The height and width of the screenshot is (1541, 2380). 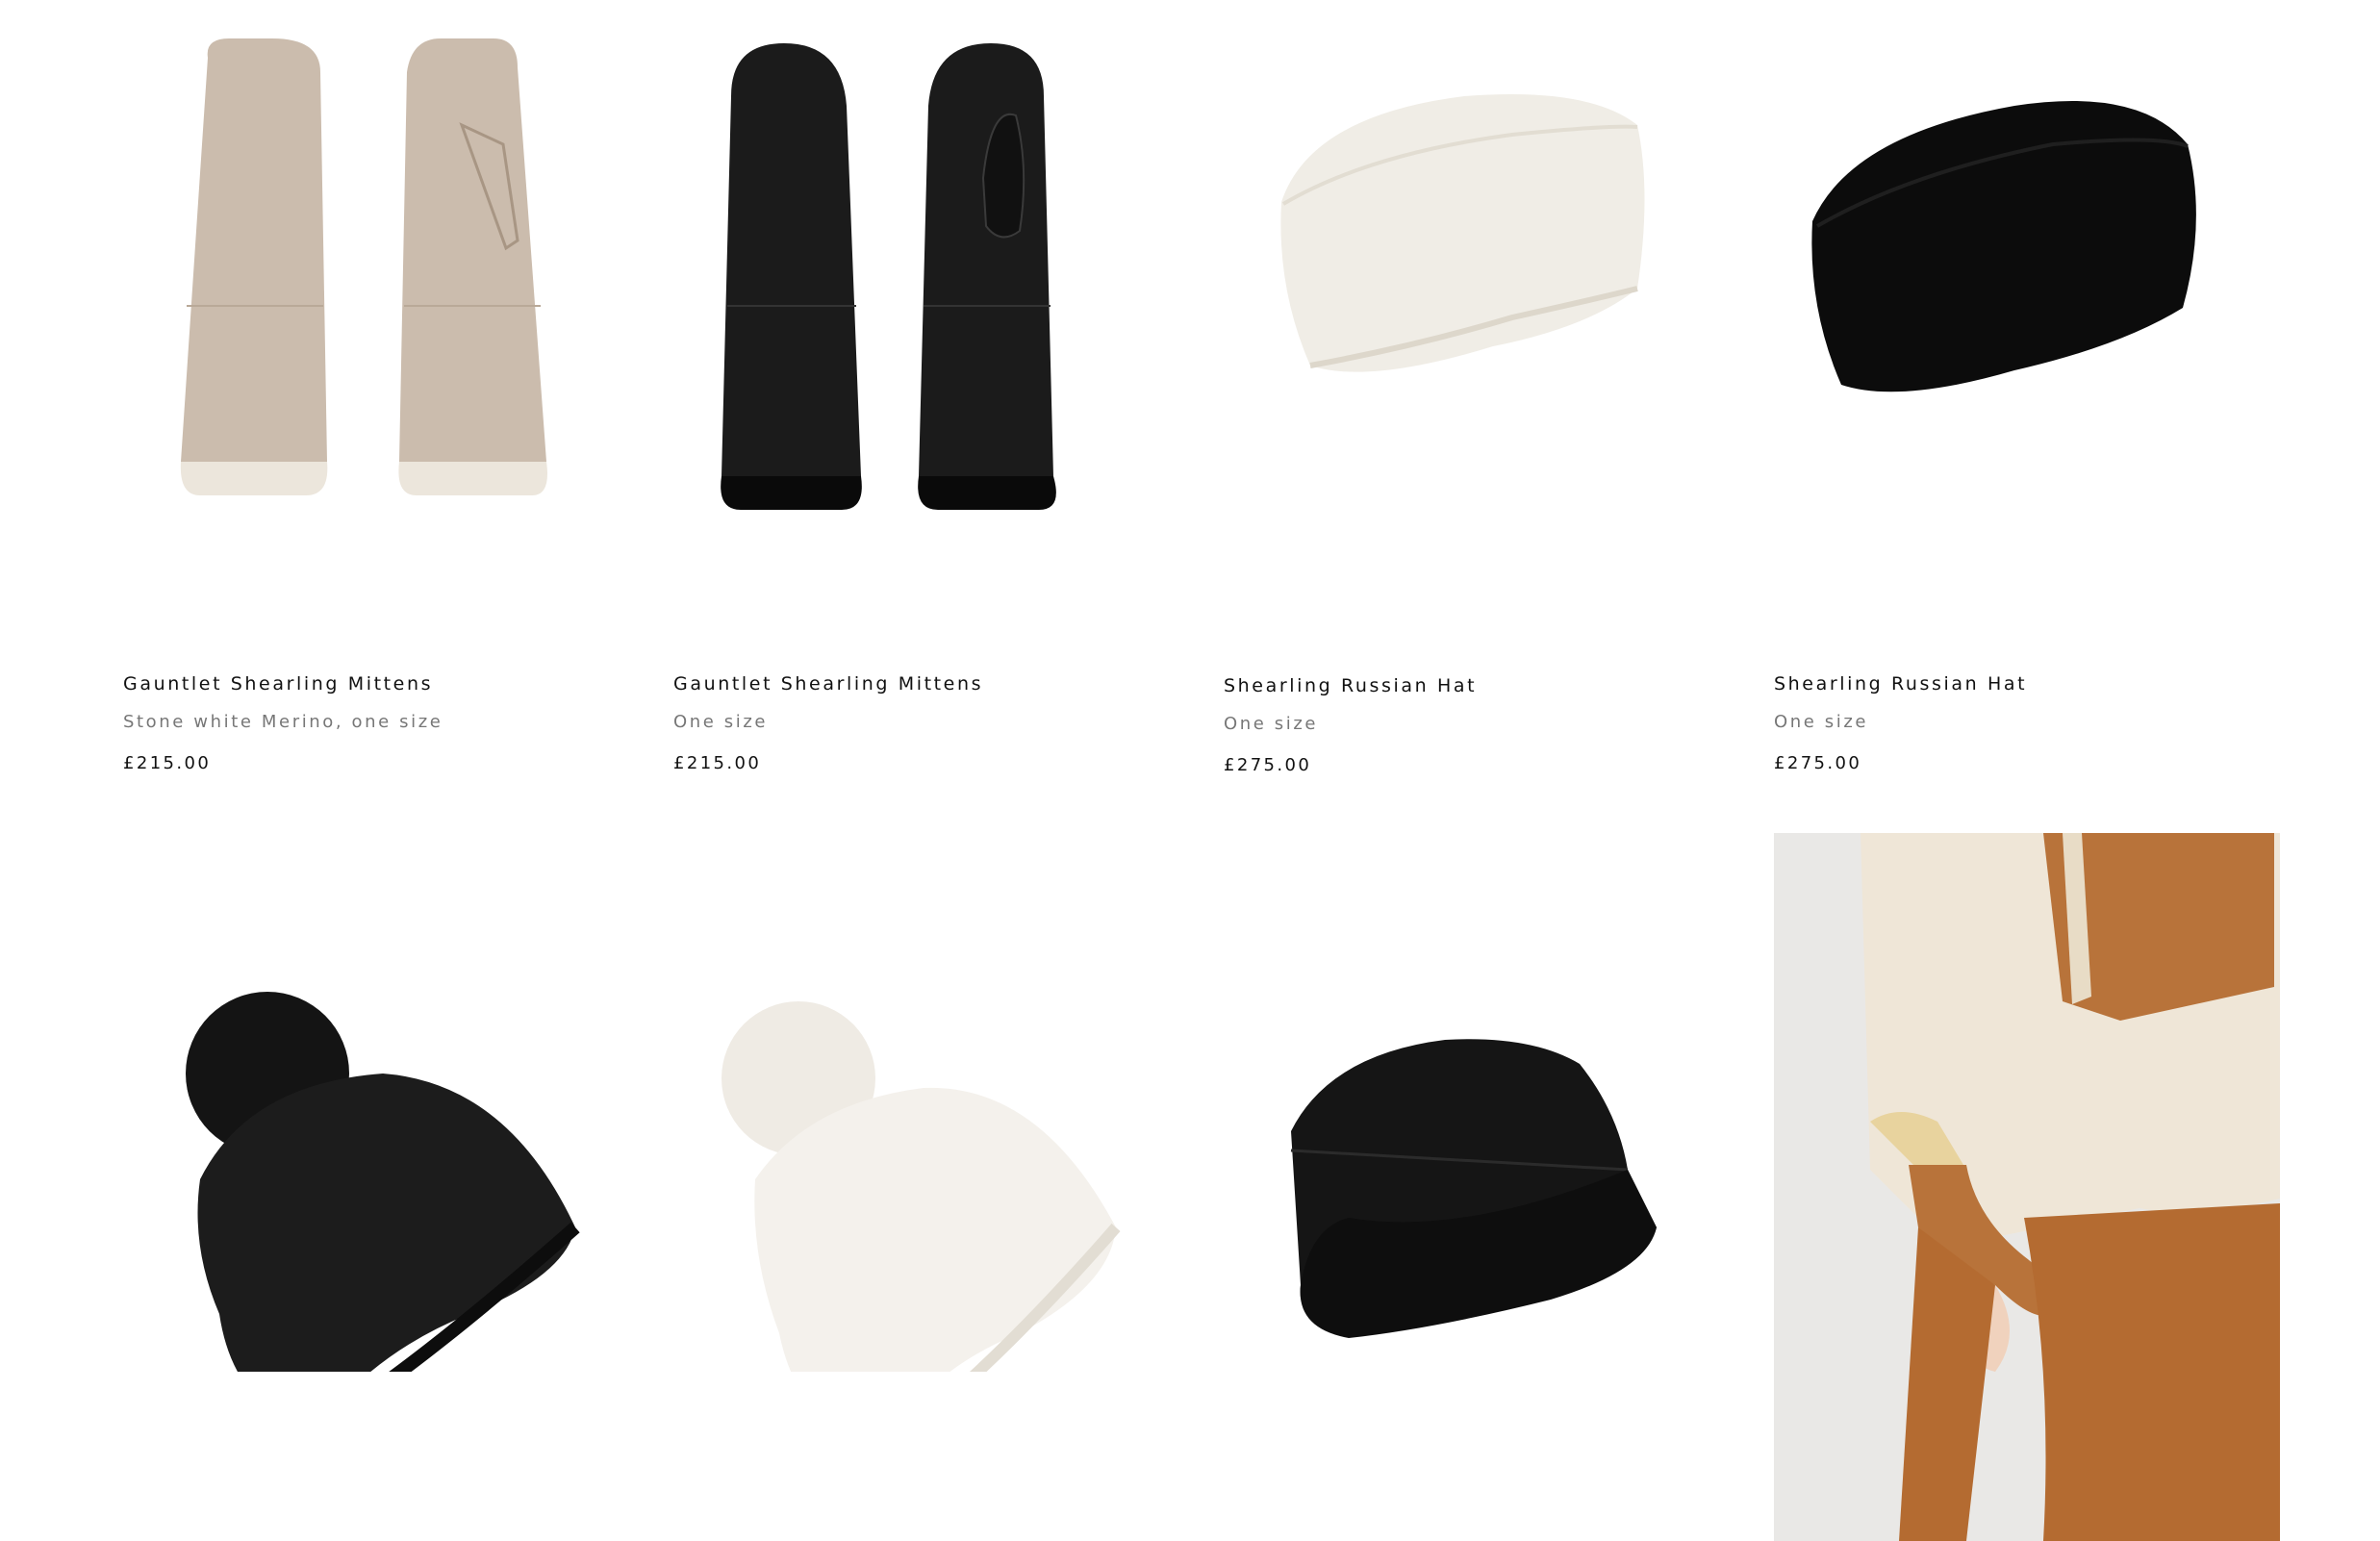 What do you see at coordinates (928, 1102) in the screenshot?
I see `white-pompom-beanie-image` at bounding box center [928, 1102].